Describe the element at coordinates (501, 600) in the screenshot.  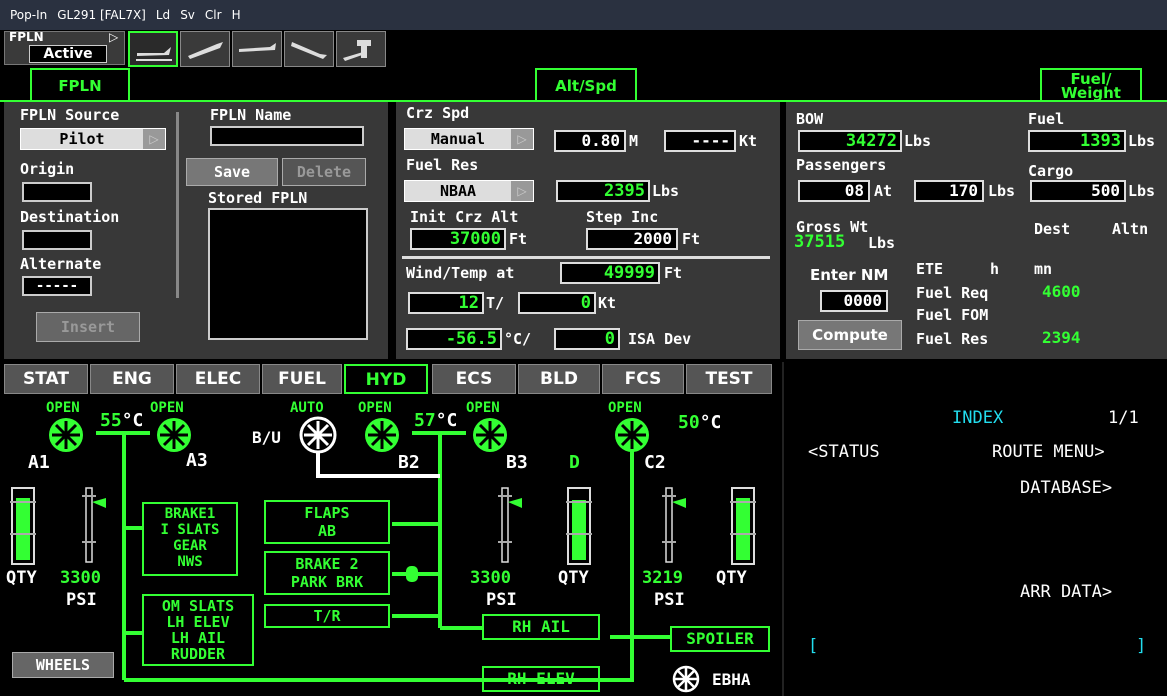
I see `psi-b-label: PSI` at that location.